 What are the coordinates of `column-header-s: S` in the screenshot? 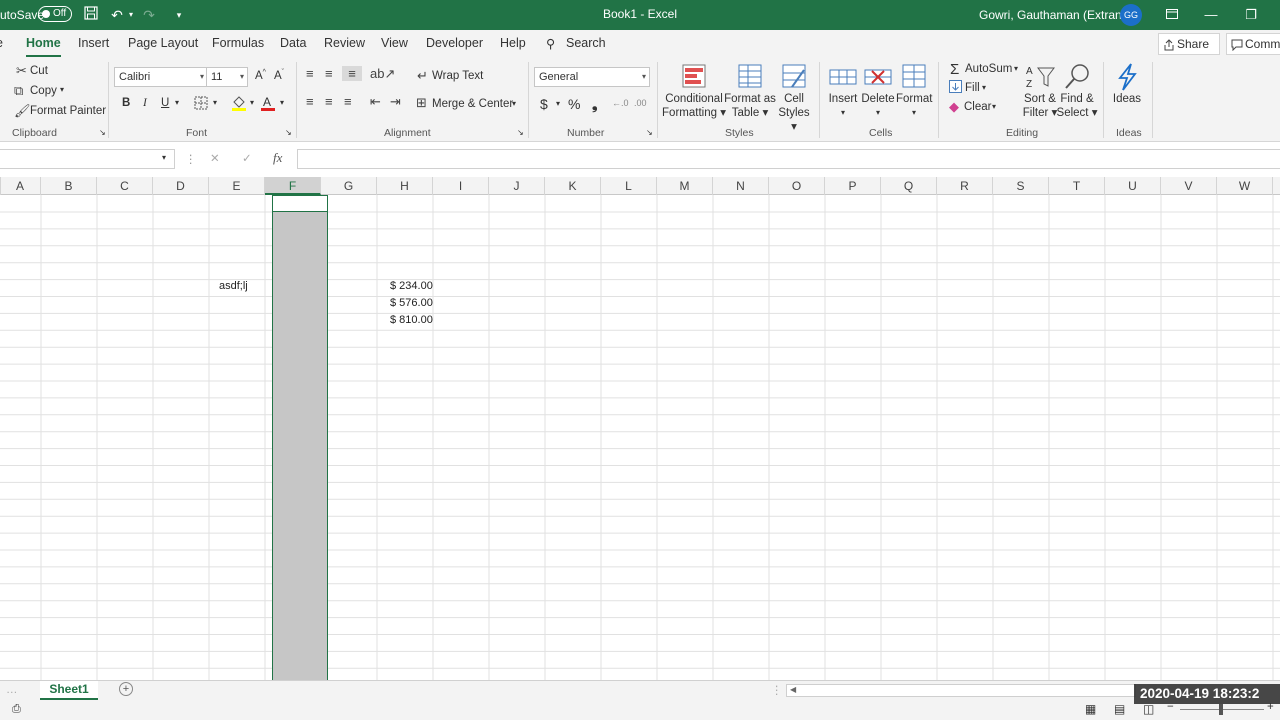 It's located at (1021, 186).